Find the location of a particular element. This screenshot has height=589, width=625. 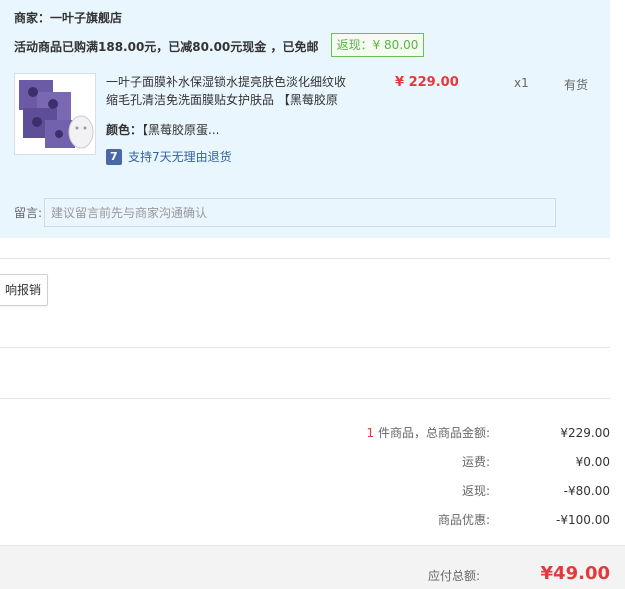

summary-shipping-row: 运费: ¥0.00 is located at coordinates (410, 461).